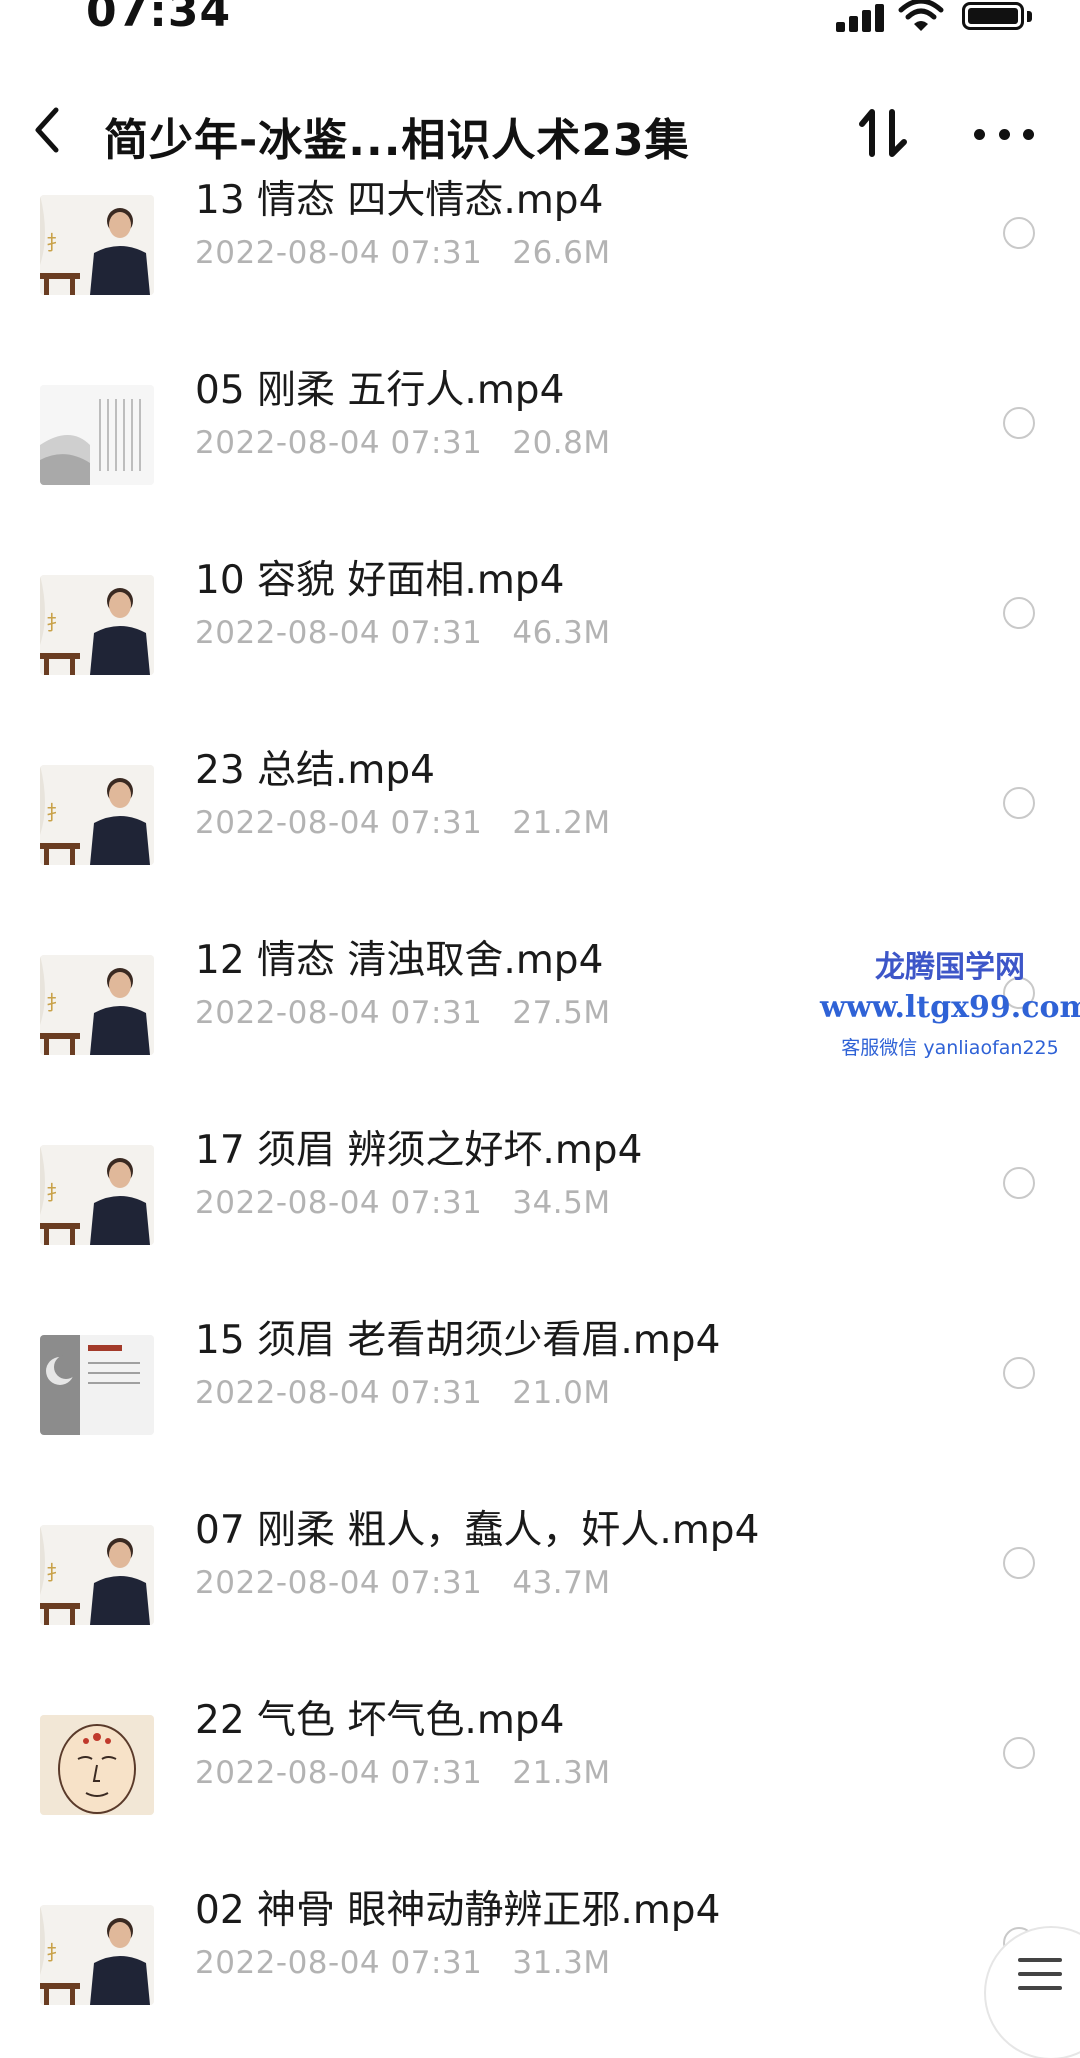  I want to click on file-name: 10 容貌 好面相.mp4, so click(380, 580).